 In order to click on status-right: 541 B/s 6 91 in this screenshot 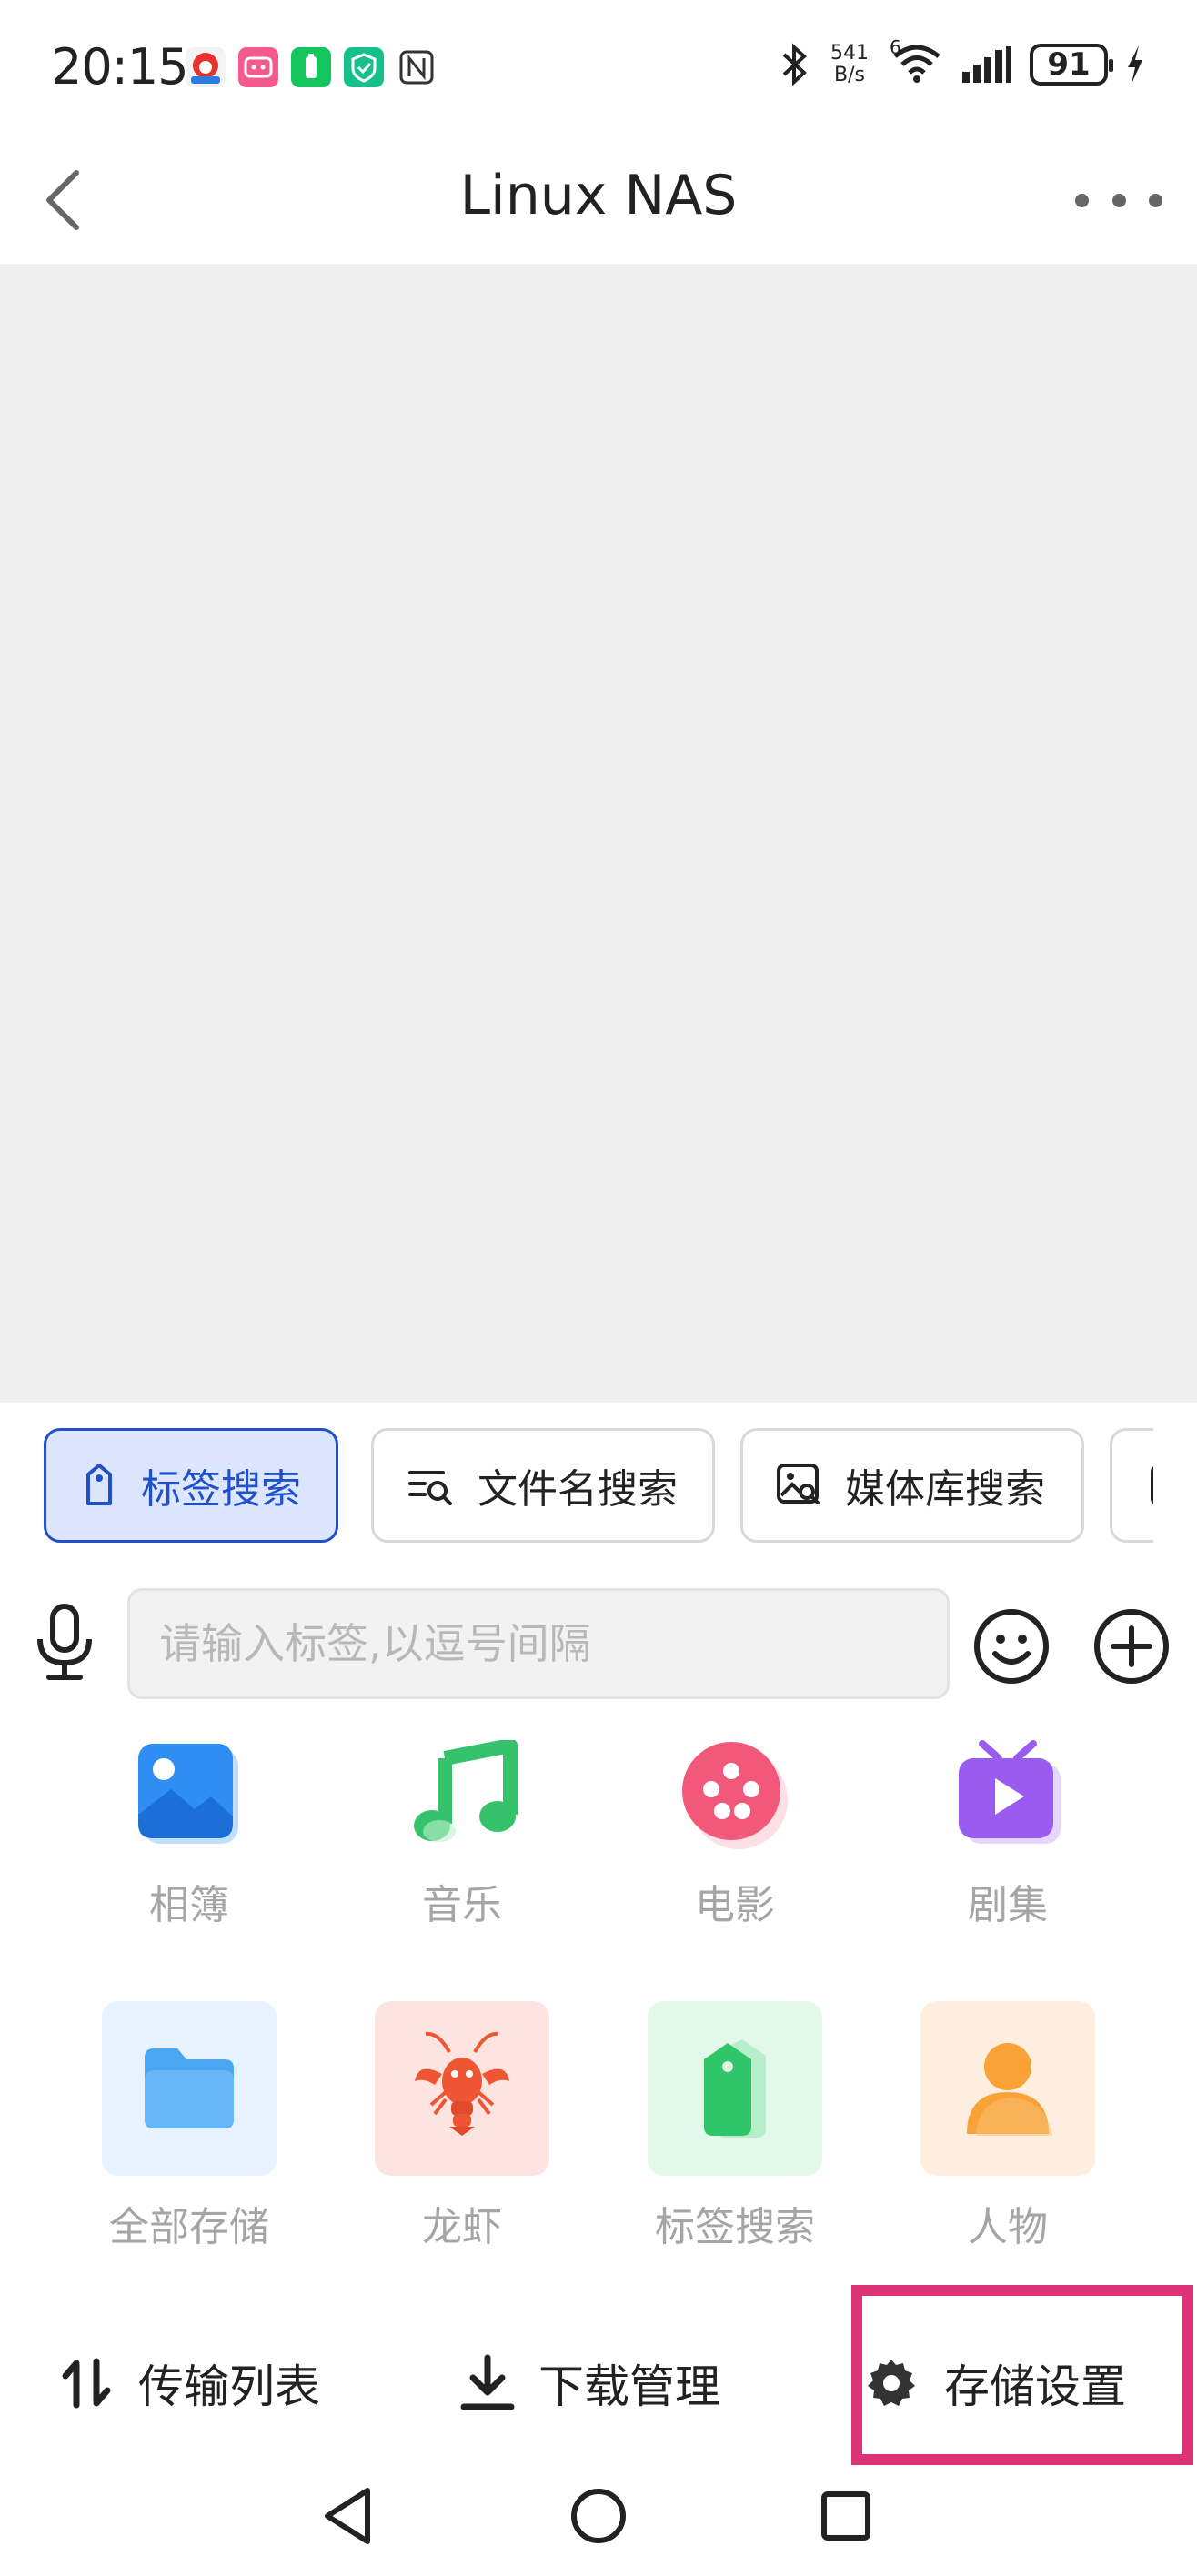, I will do `click(962, 61)`.